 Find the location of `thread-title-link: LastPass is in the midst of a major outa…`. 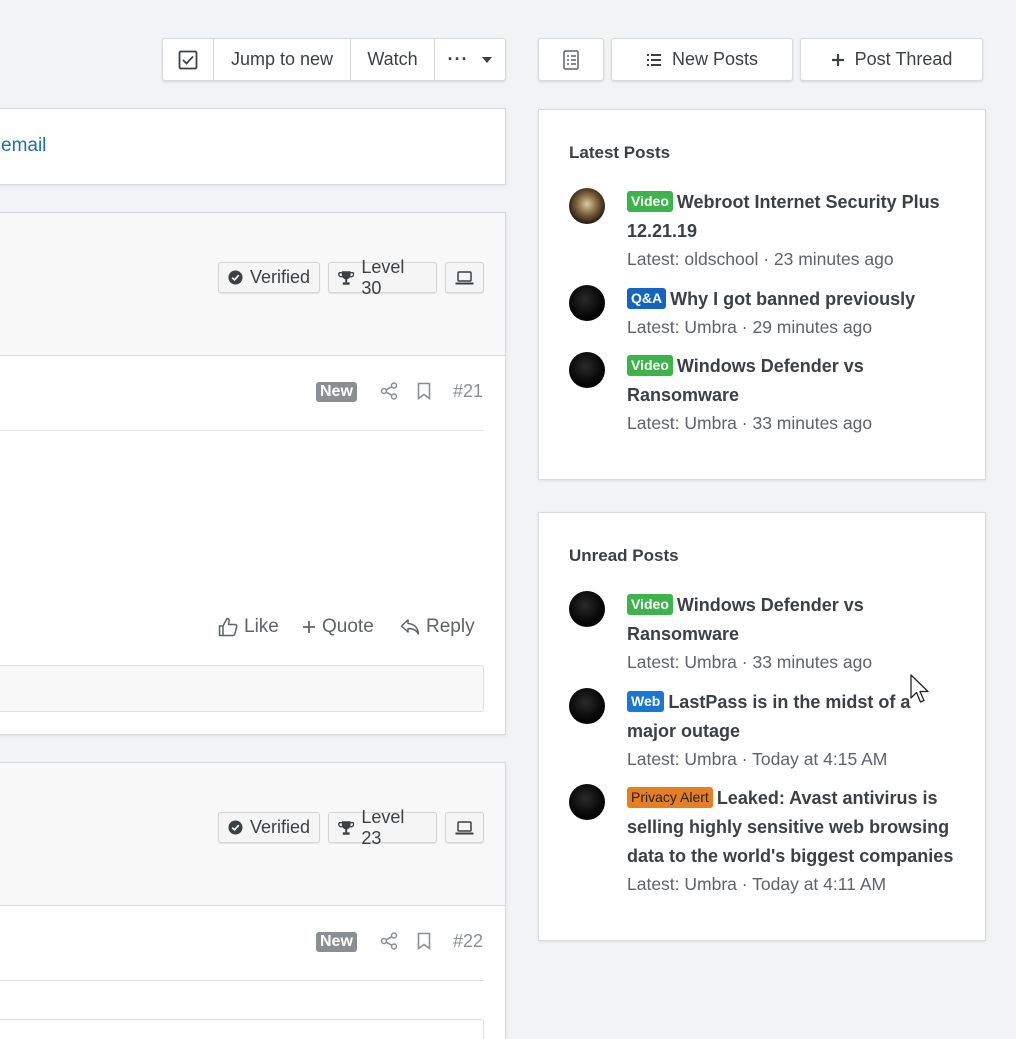

thread-title-link: LastPass is in the midst of a major outa… is located at coordinates (768, 716).